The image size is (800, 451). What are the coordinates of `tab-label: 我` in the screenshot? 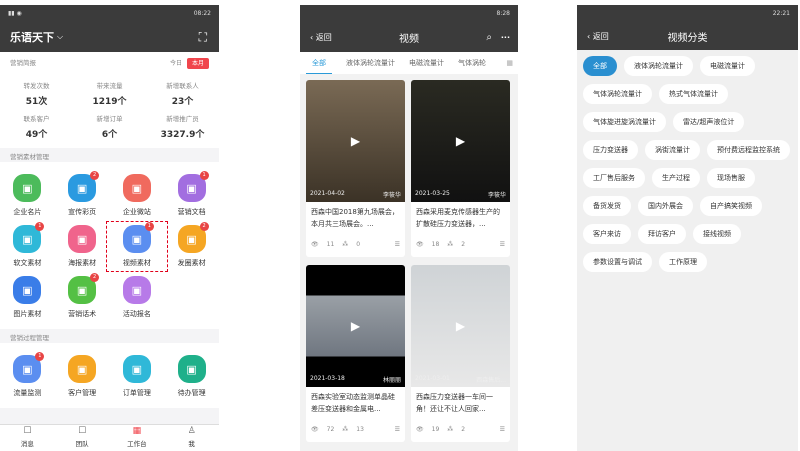 It's located at (191, 444).